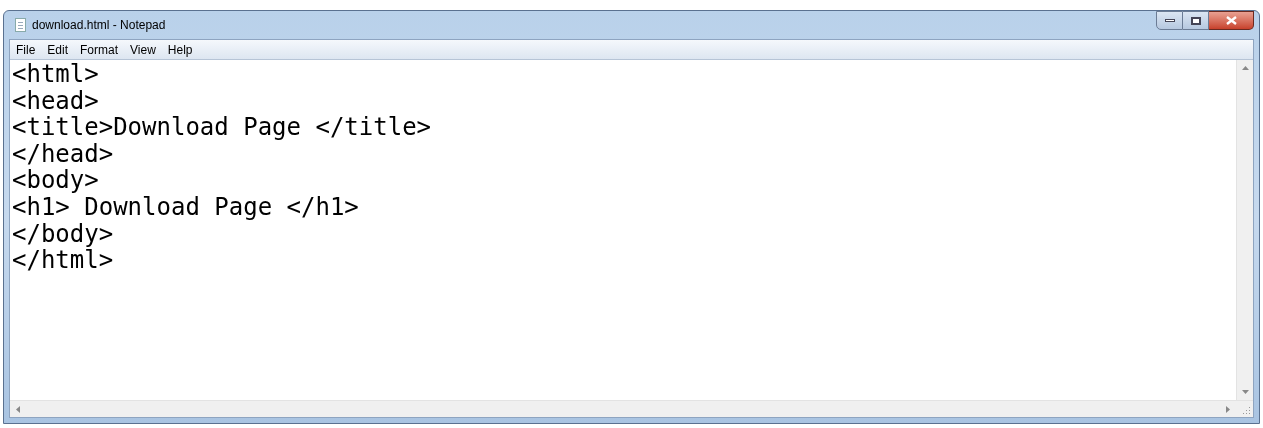 Image resolution: width=1263 pixels, height=428 pixels. Describe the element at coordinates (99, 49) in the screenshot. I see `menu-item: Format` at that location.